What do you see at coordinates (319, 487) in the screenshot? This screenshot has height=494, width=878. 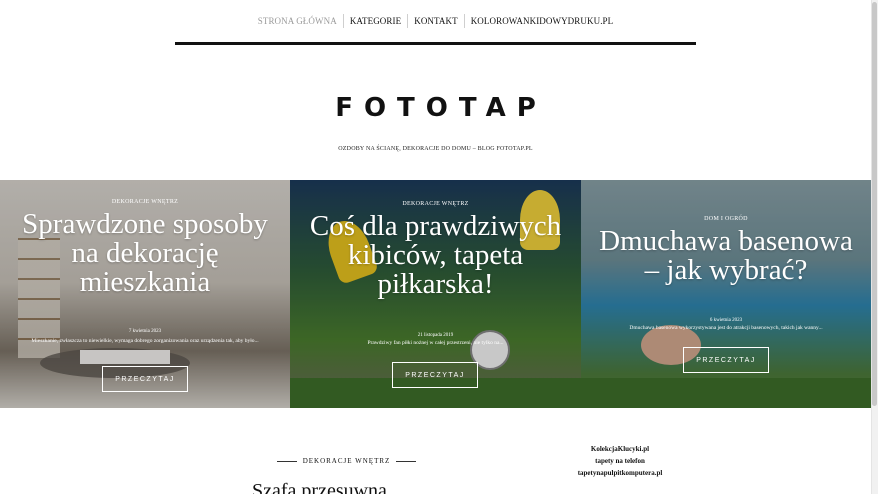 I see `post-title: Szafa przesuwna` at bounding box center [319, 487].